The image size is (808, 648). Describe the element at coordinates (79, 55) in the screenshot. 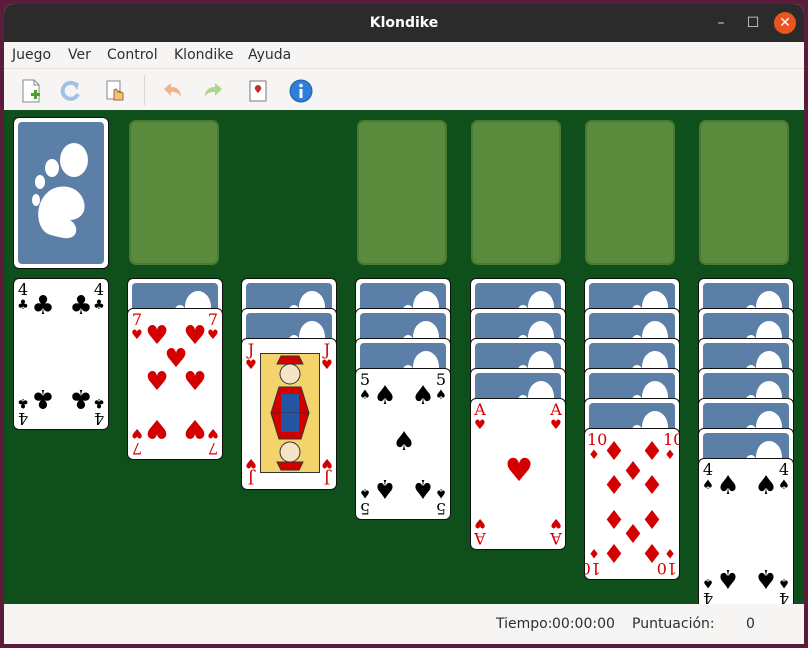

I see `menu-ver: Ver` at that location.